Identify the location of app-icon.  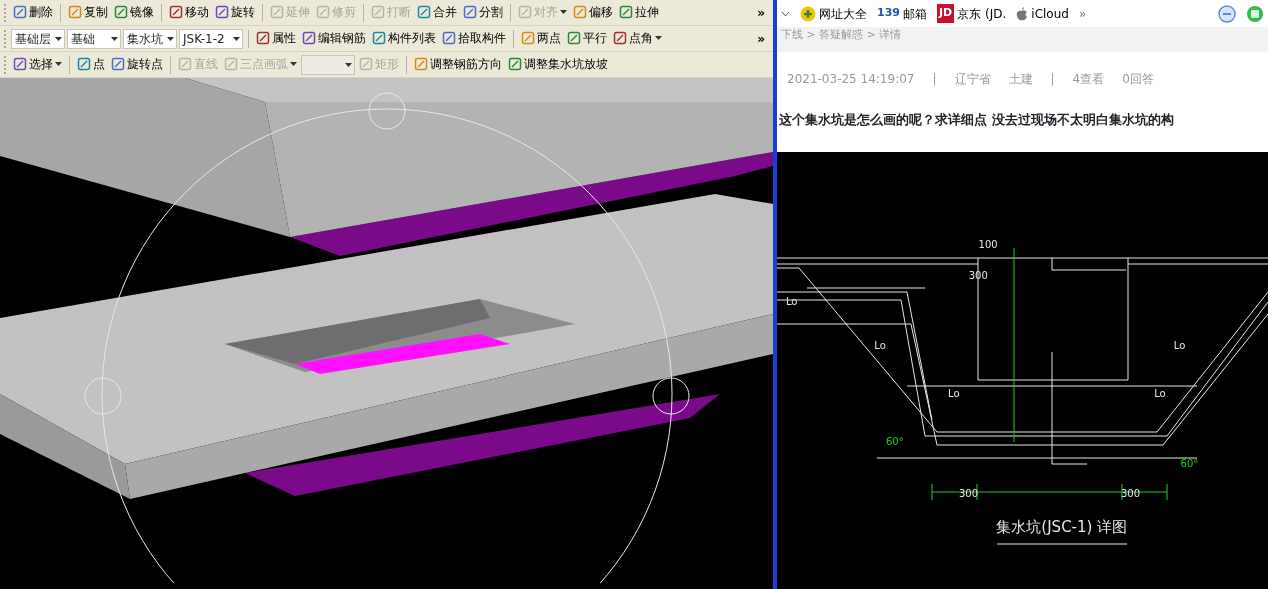
(1255, 13).